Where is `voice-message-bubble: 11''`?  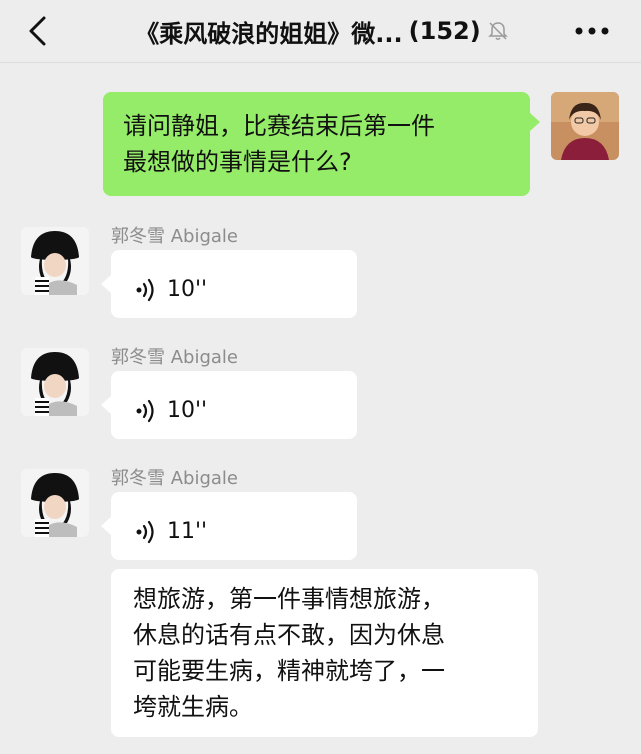
voice-message-bubble: 11'' is located at coordinates (234, 526).